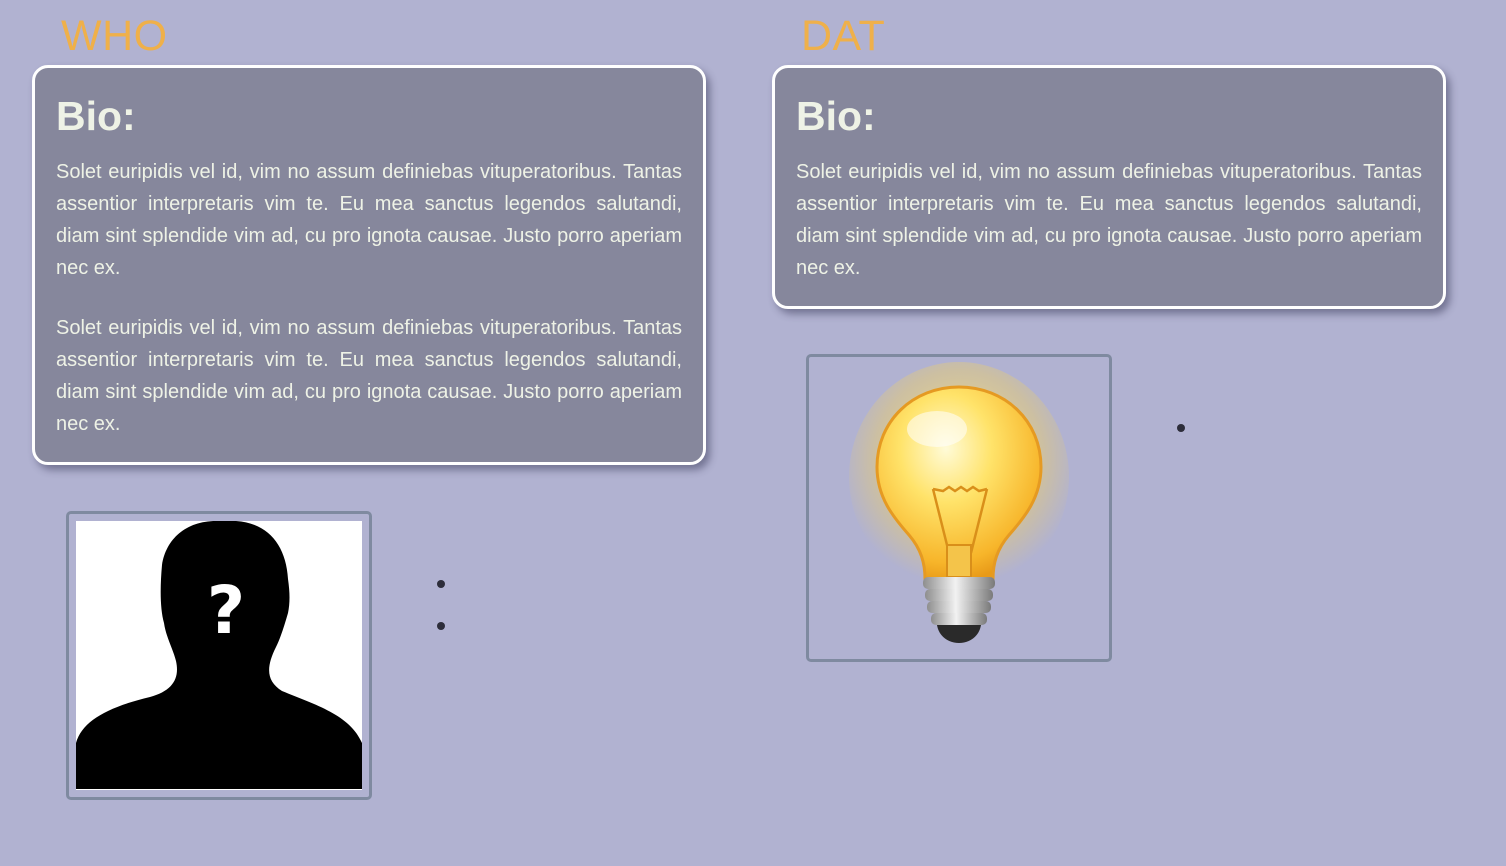  I want to click on unknown-person-silhouette-icon: ?, so click(219, 655).